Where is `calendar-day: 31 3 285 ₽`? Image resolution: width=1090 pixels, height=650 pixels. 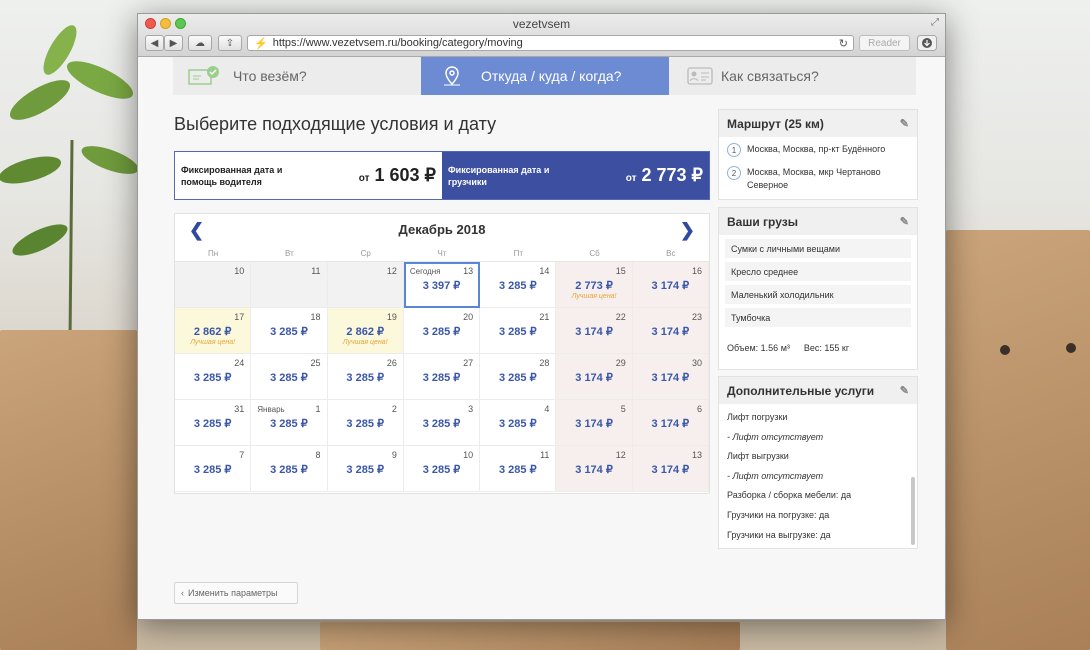 calendar-day: 31 3 285 ₽ is located at coordinates (213, 423).